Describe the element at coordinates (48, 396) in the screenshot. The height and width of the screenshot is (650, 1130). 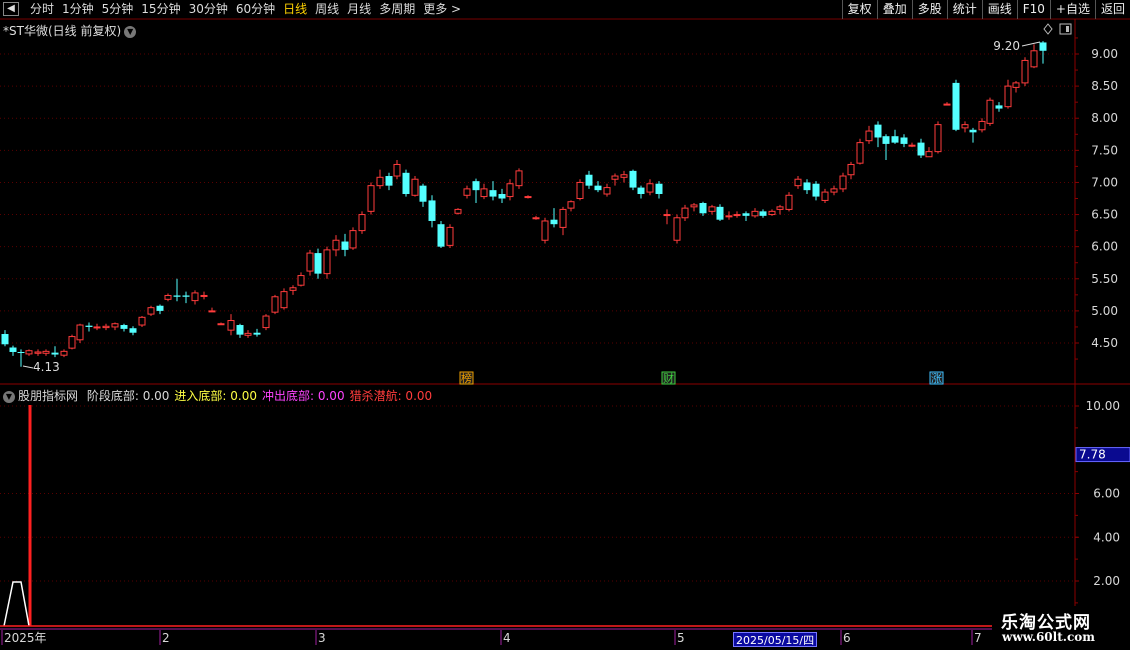
I see `indicator-name: 股朋指标网` at that location.